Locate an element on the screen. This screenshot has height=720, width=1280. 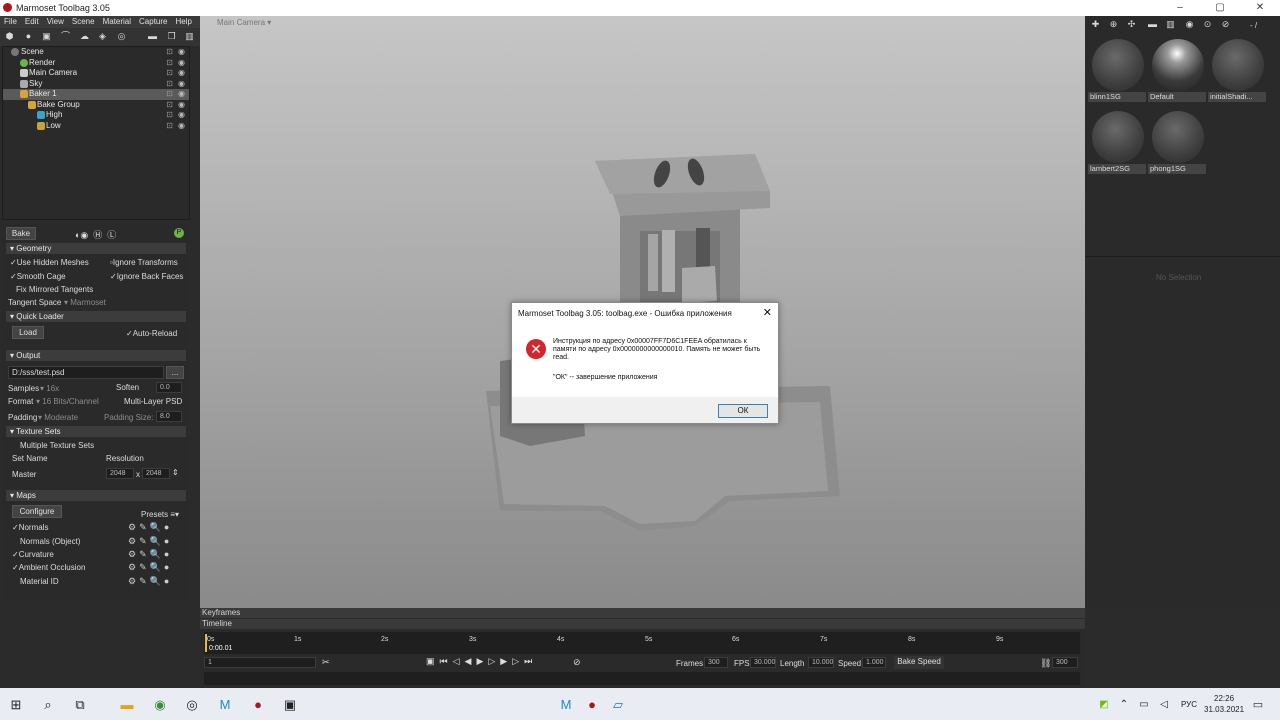
trash-icon: ▥ is located at coordinates (189, 36).